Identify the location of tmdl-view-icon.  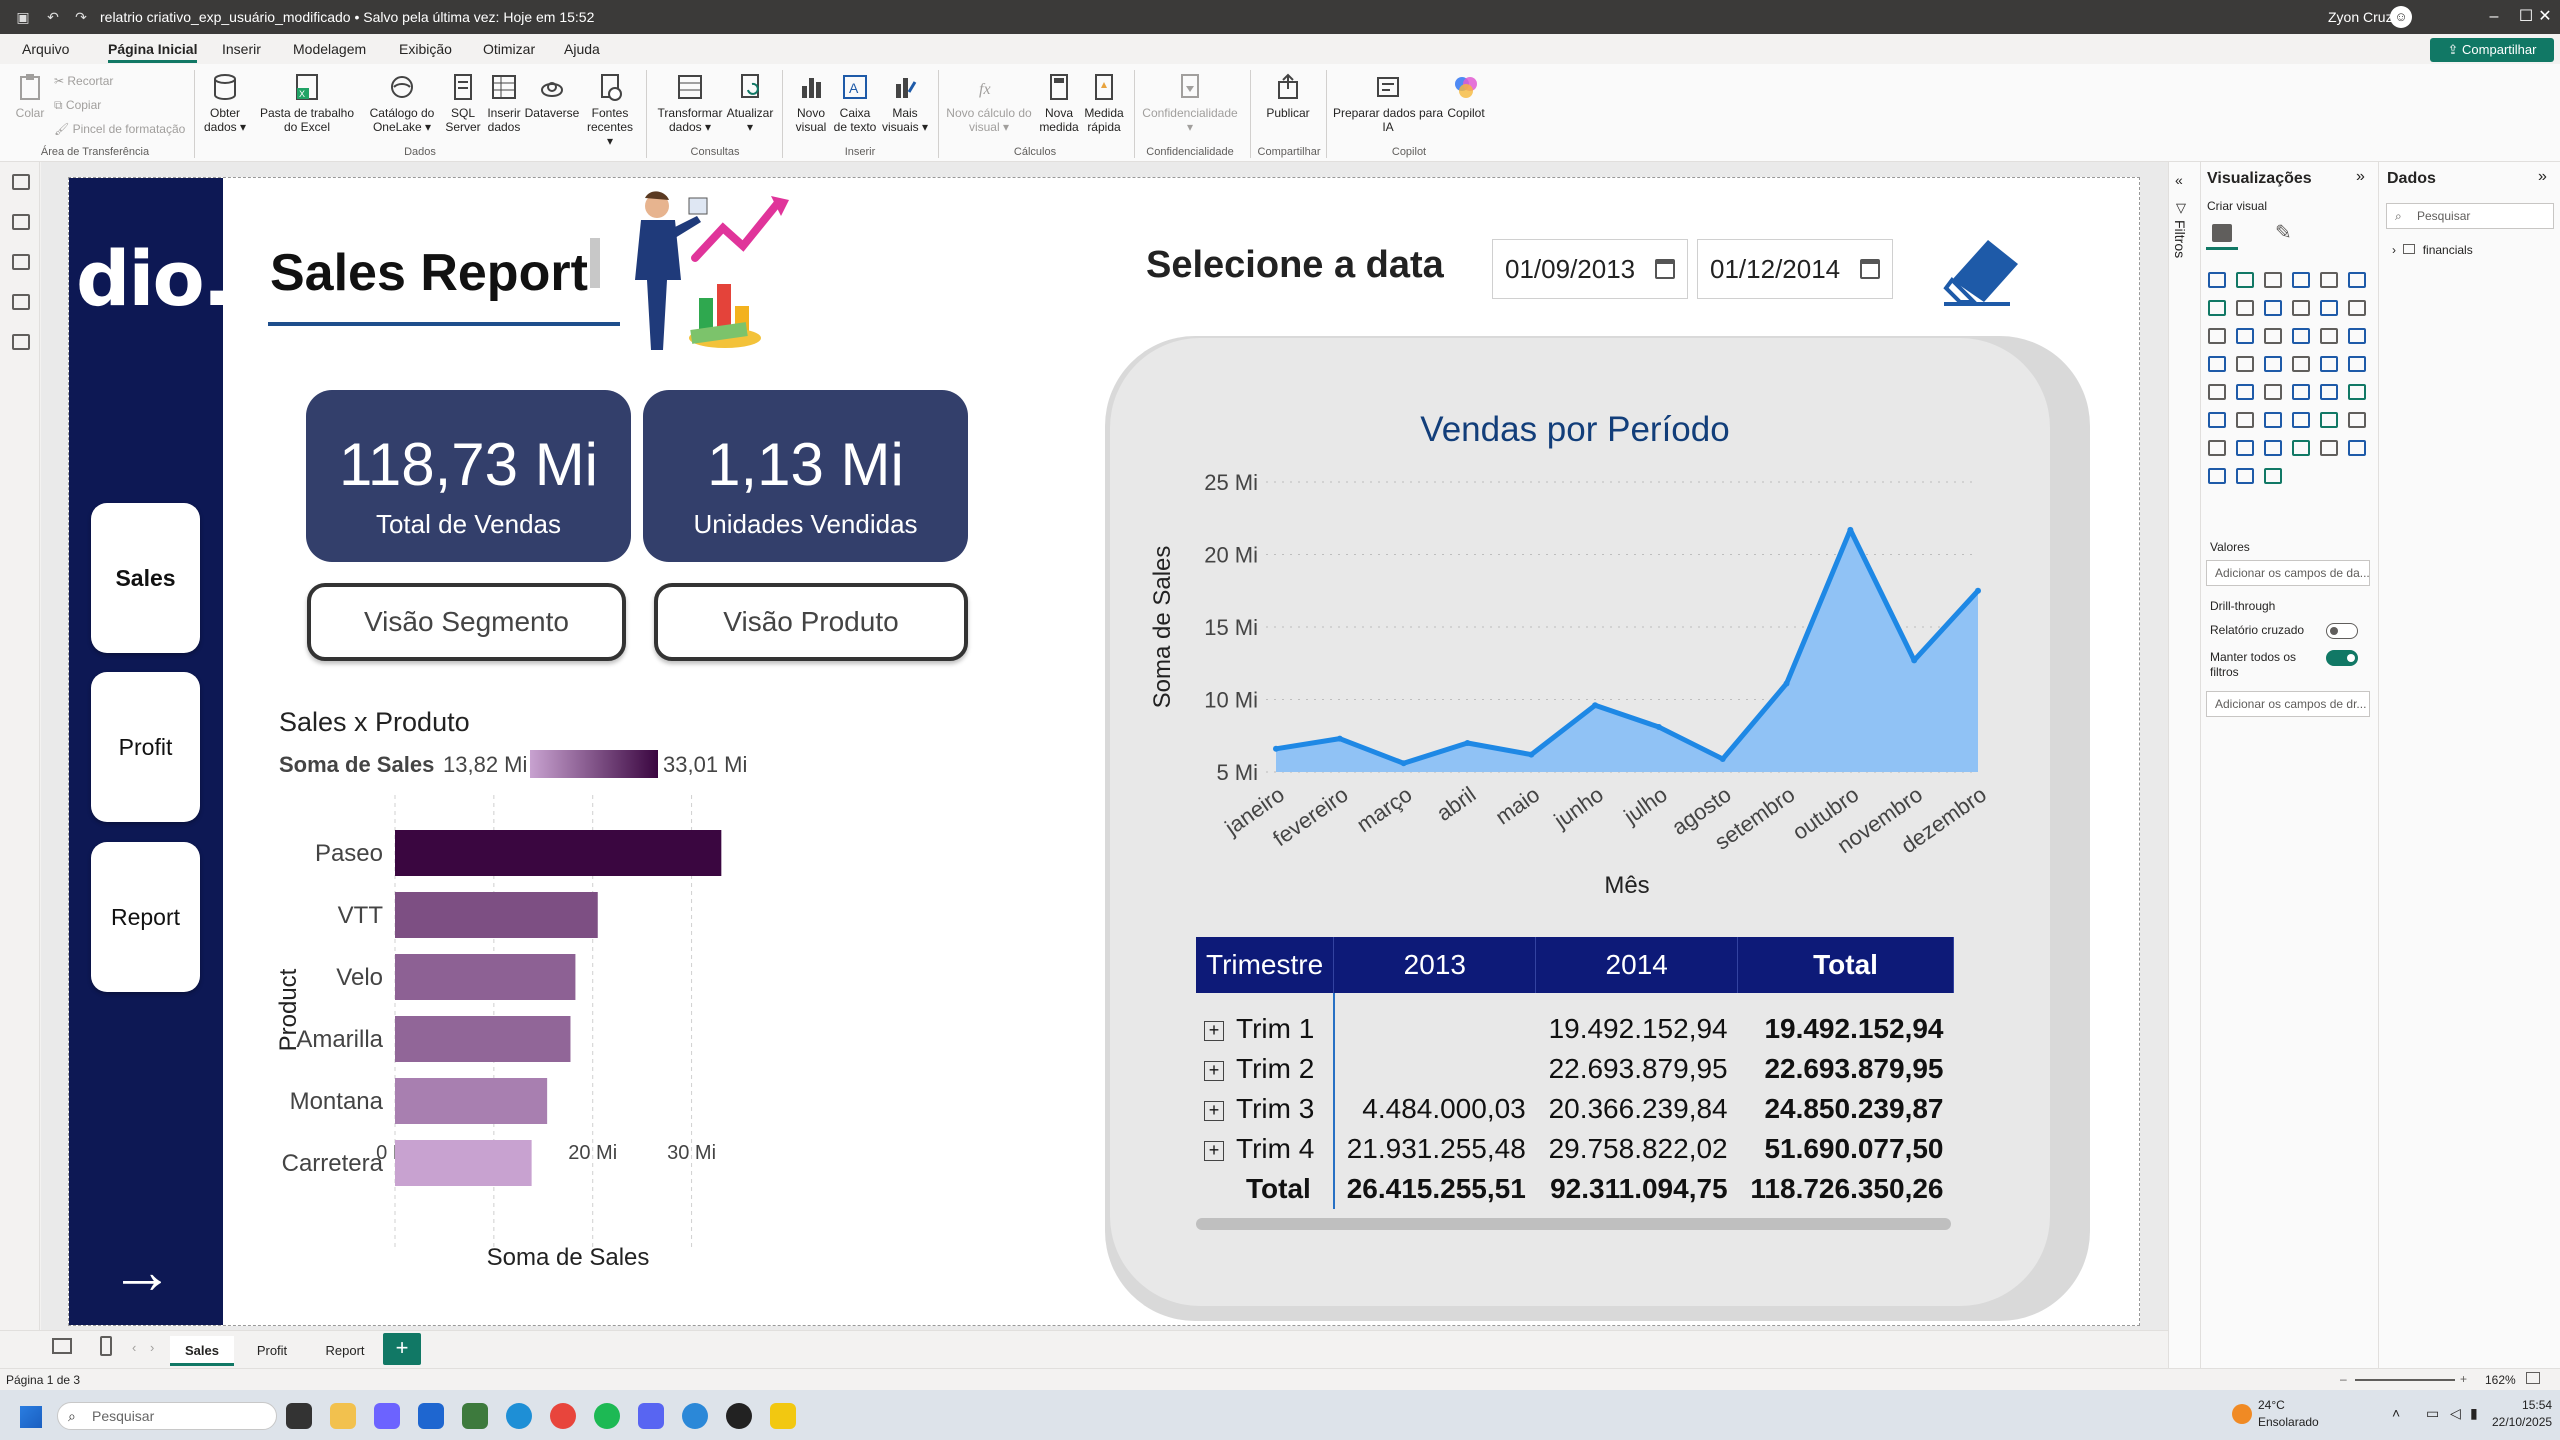
(21, 342).